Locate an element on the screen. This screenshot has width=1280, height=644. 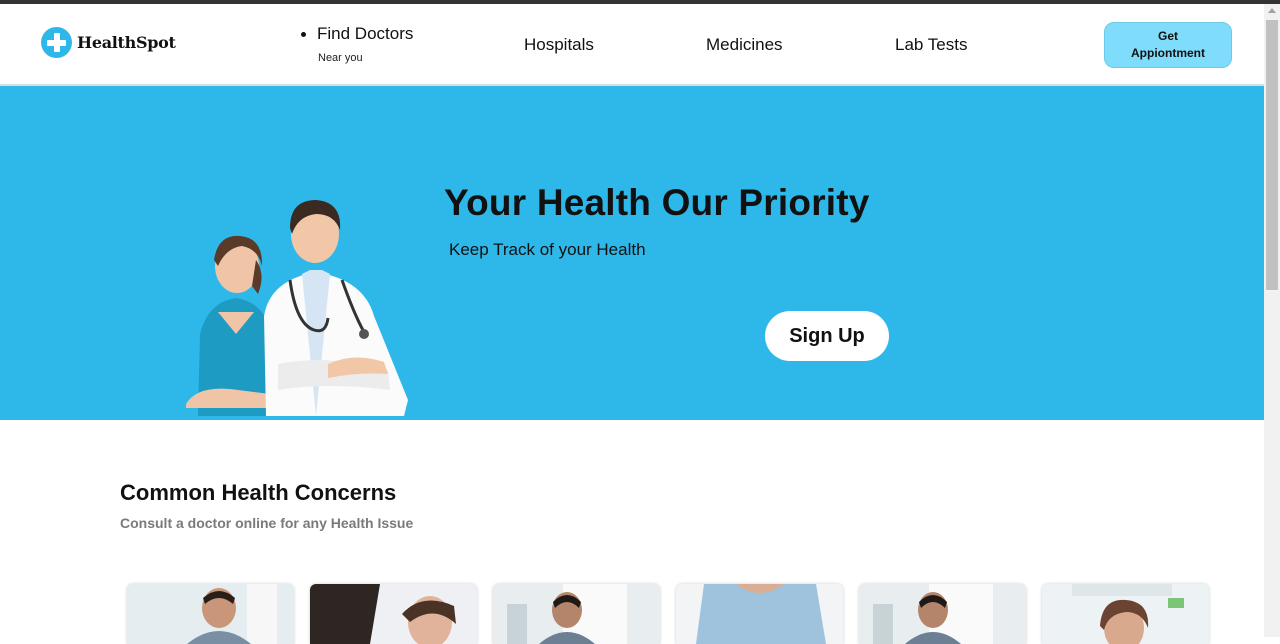
nav-medicines: Medicines is located at coordinates (744, 45).